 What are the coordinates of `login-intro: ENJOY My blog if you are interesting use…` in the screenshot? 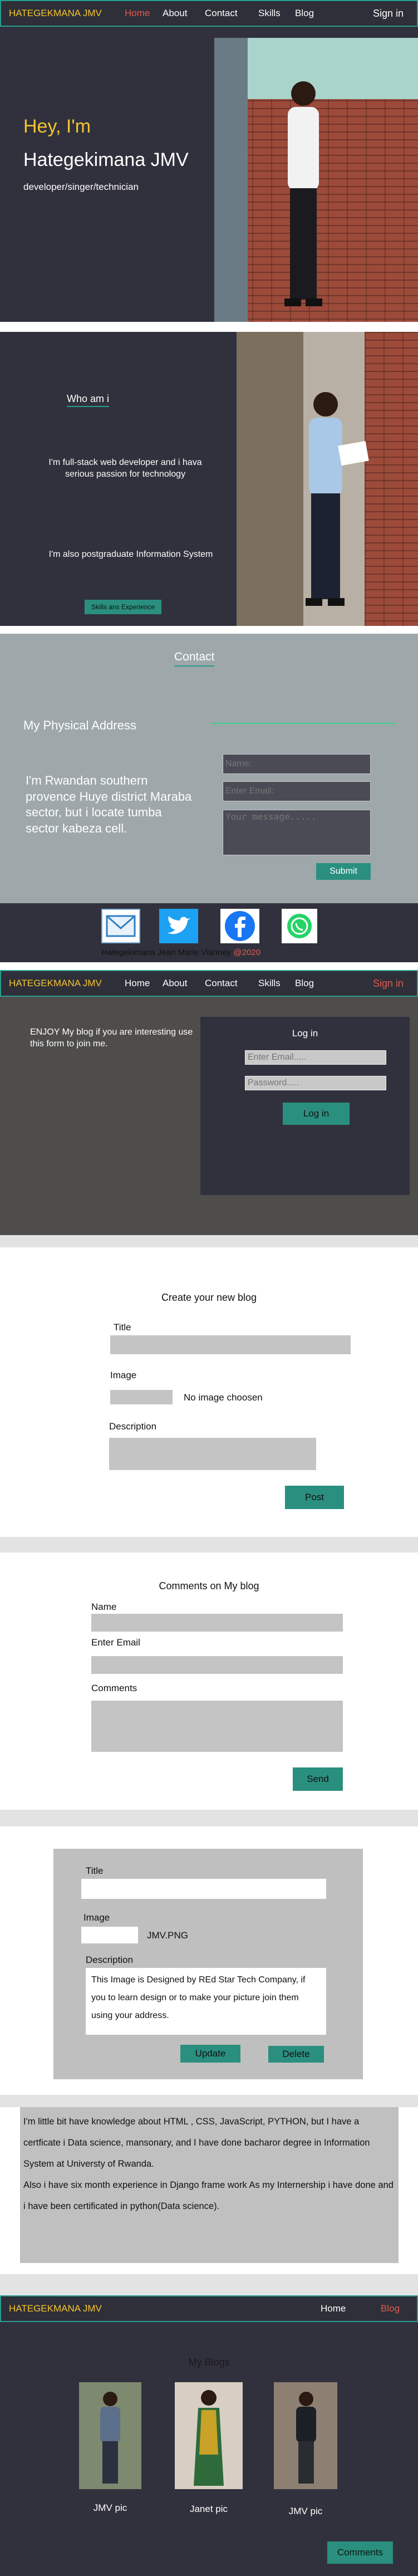 It's located at (112, 1038).